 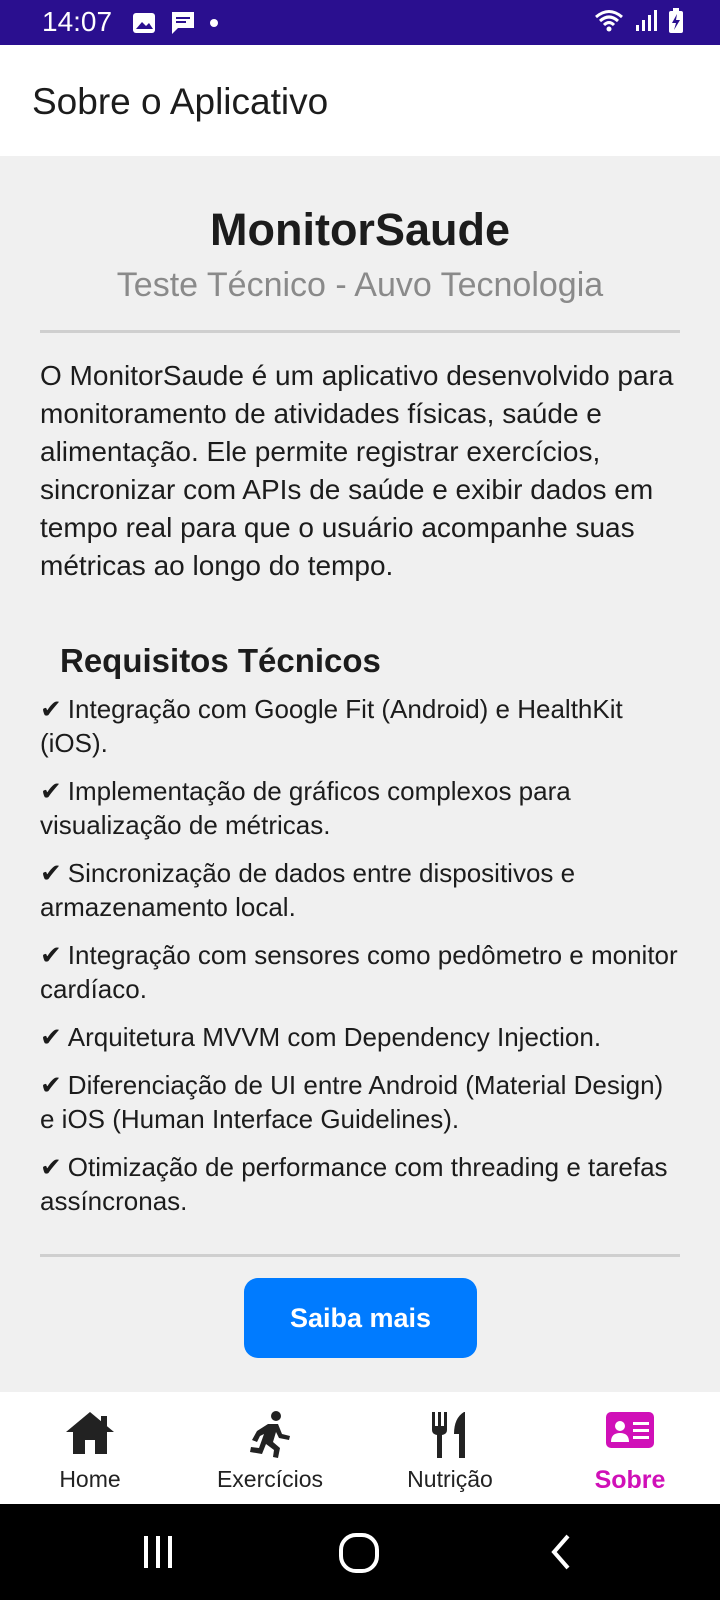 I want to click on signal-icon, so click(x=646, y=20).